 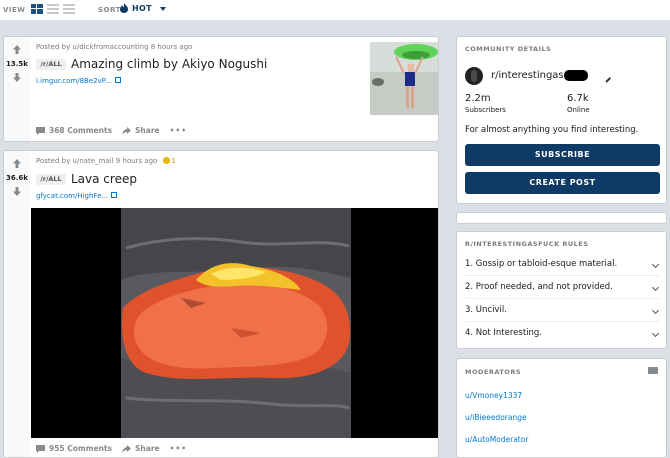 I want to click on post-actions: 955 Comments Share •••, so click(x=111, y=448).